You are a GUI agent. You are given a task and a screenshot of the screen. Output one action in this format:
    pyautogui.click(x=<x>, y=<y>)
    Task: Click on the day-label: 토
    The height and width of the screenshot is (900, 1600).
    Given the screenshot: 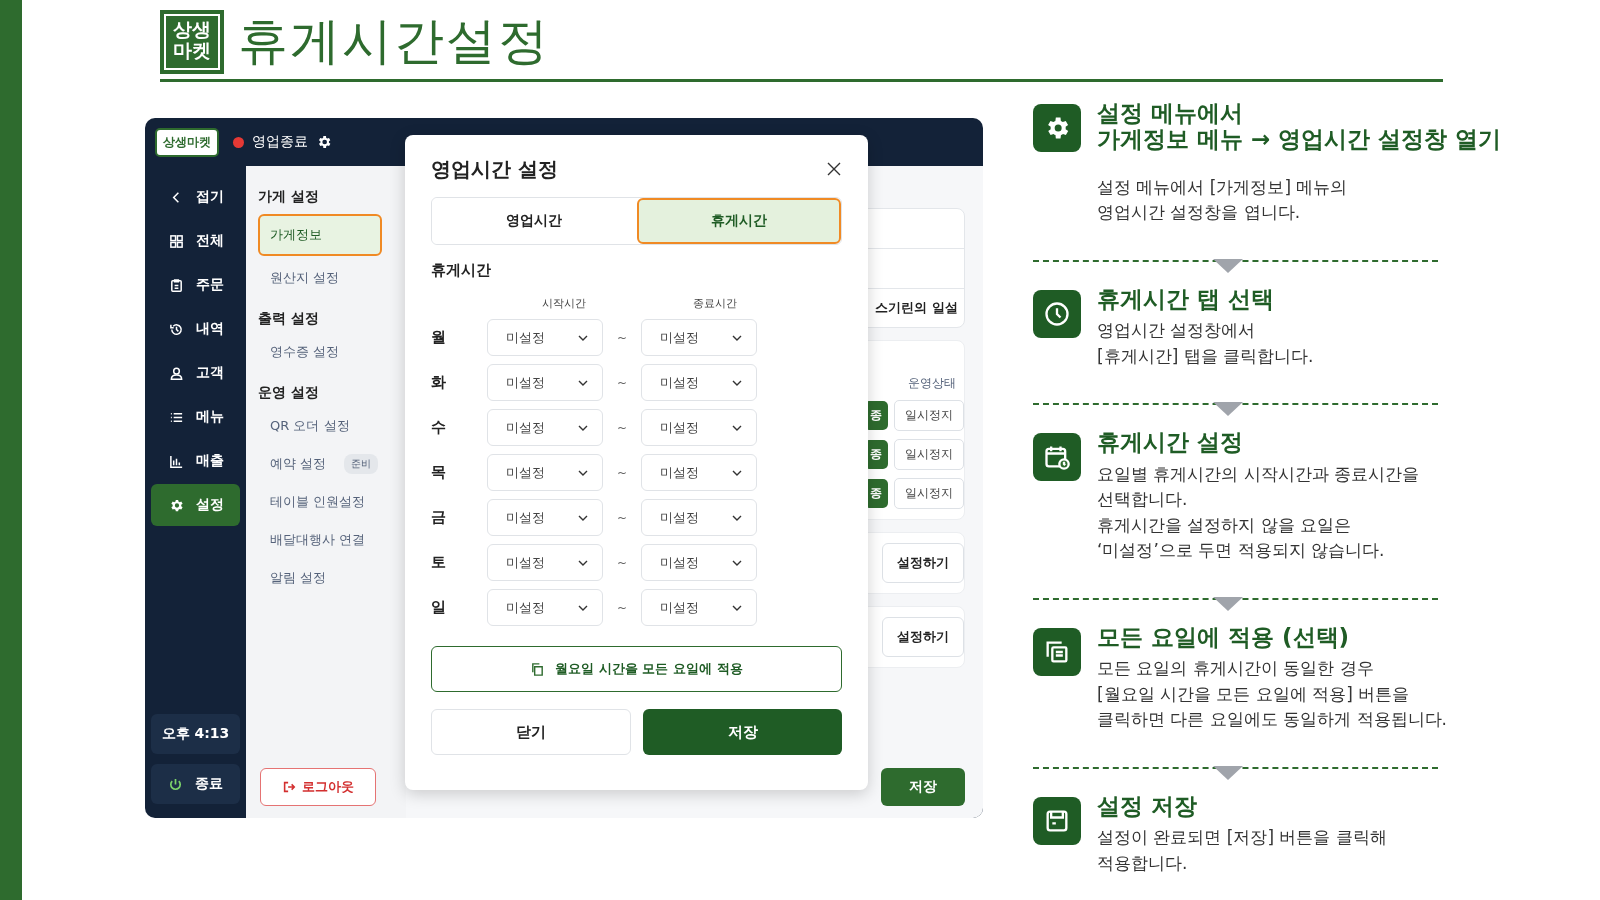 What is the action you would take?
    pyautogui.click(x=439, y=562)
    